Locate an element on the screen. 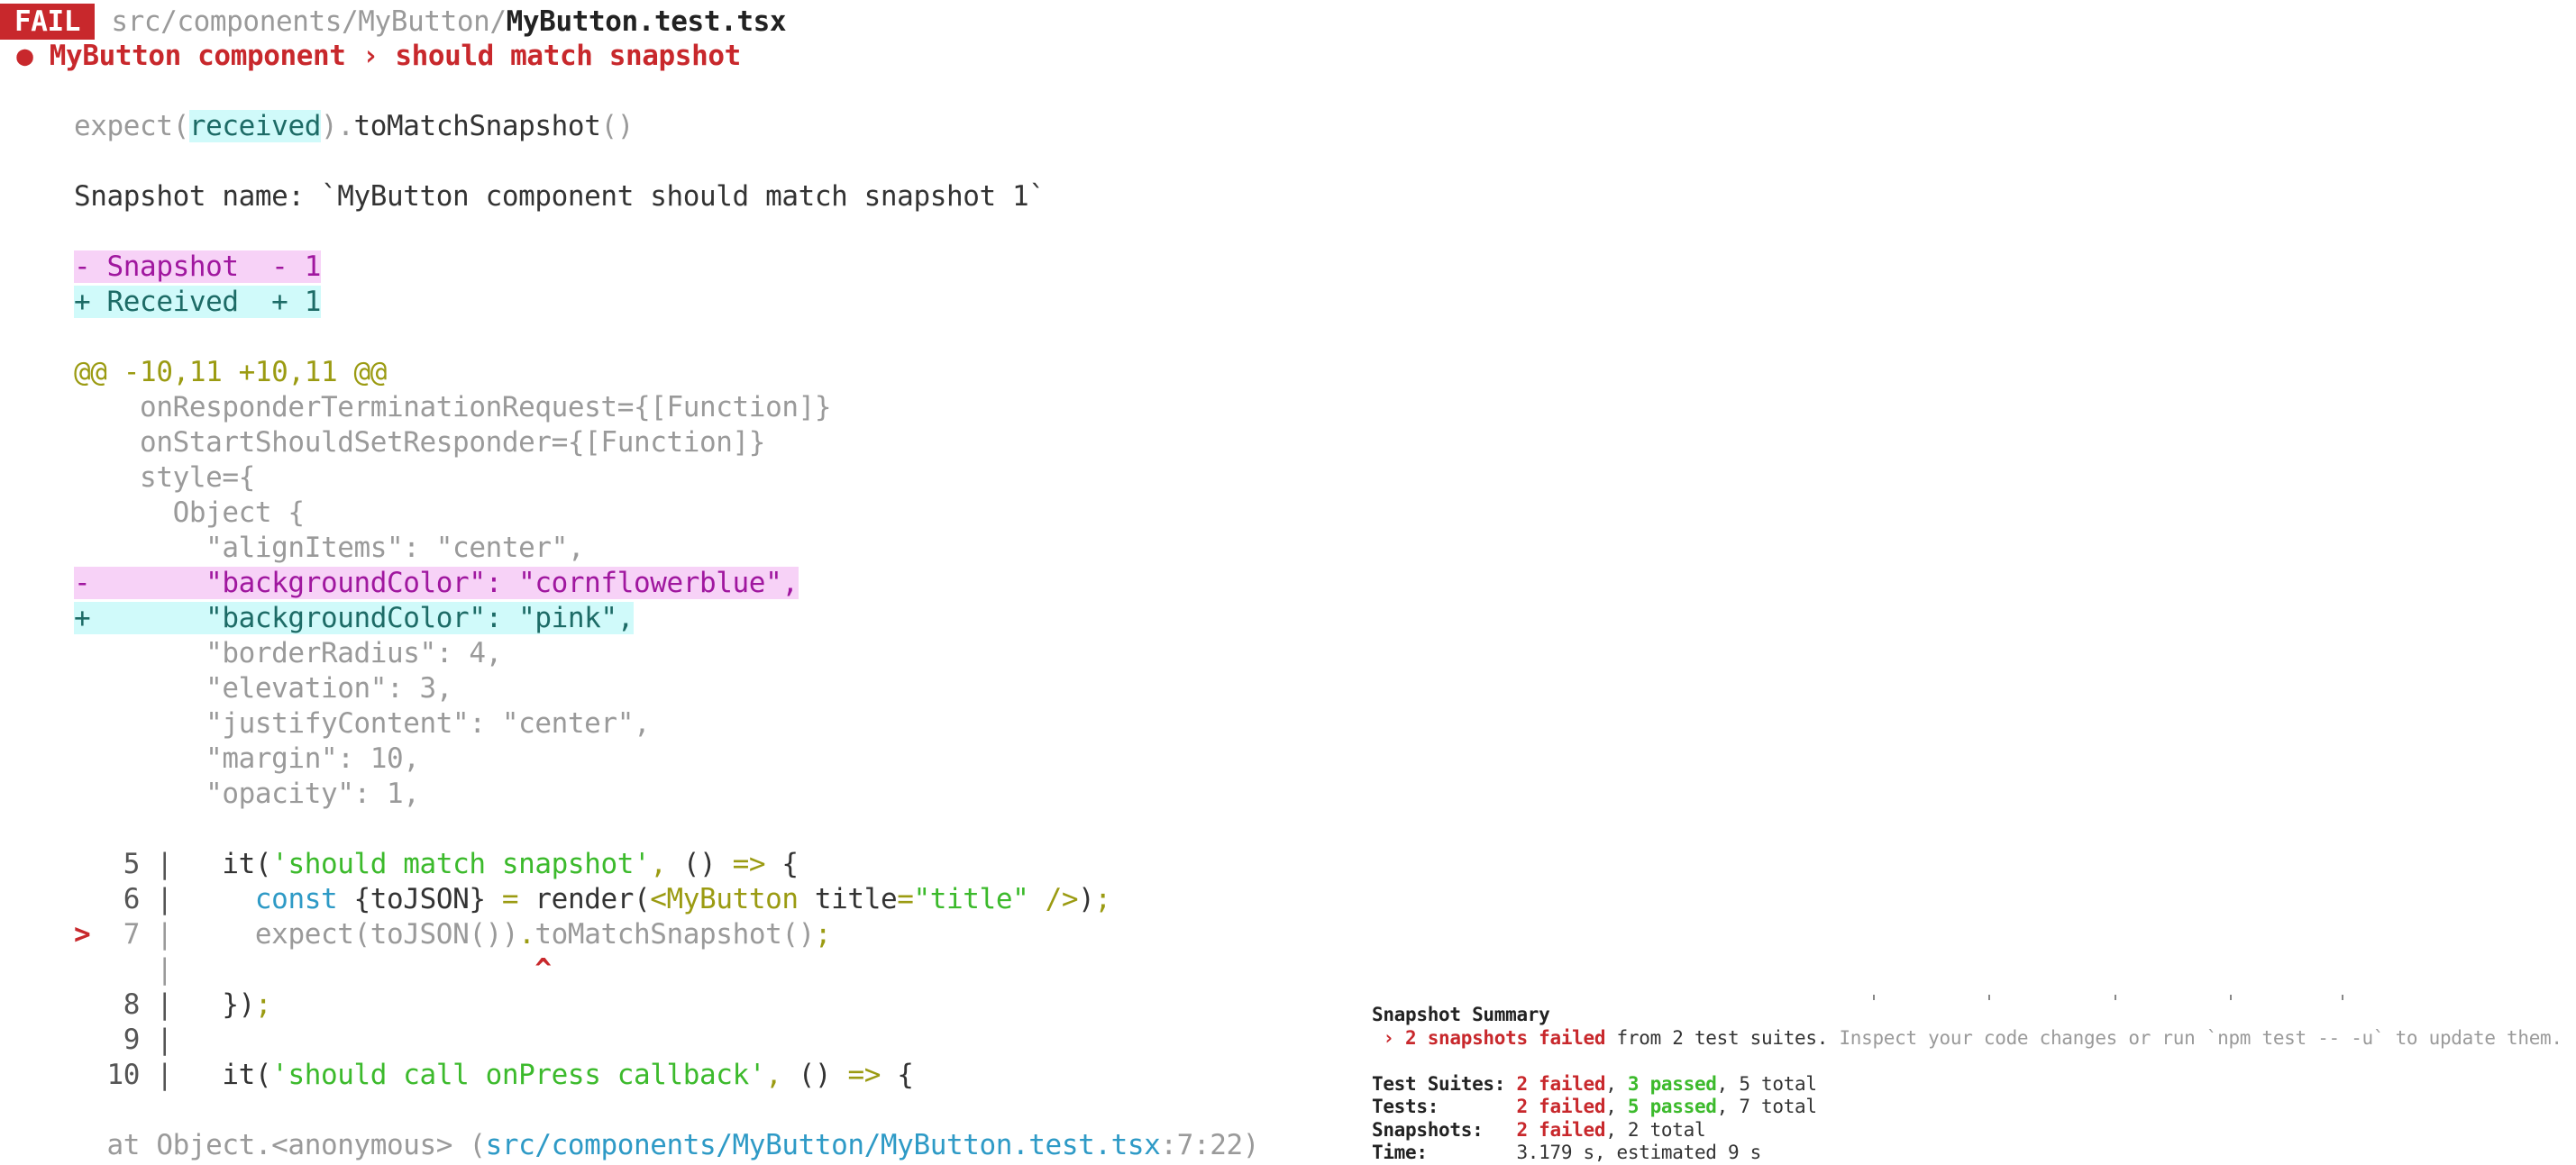 The width and height of the screenshot is (2576, 1165). text-segment: "alignItems": "center", is located at coordinates (329, 548).